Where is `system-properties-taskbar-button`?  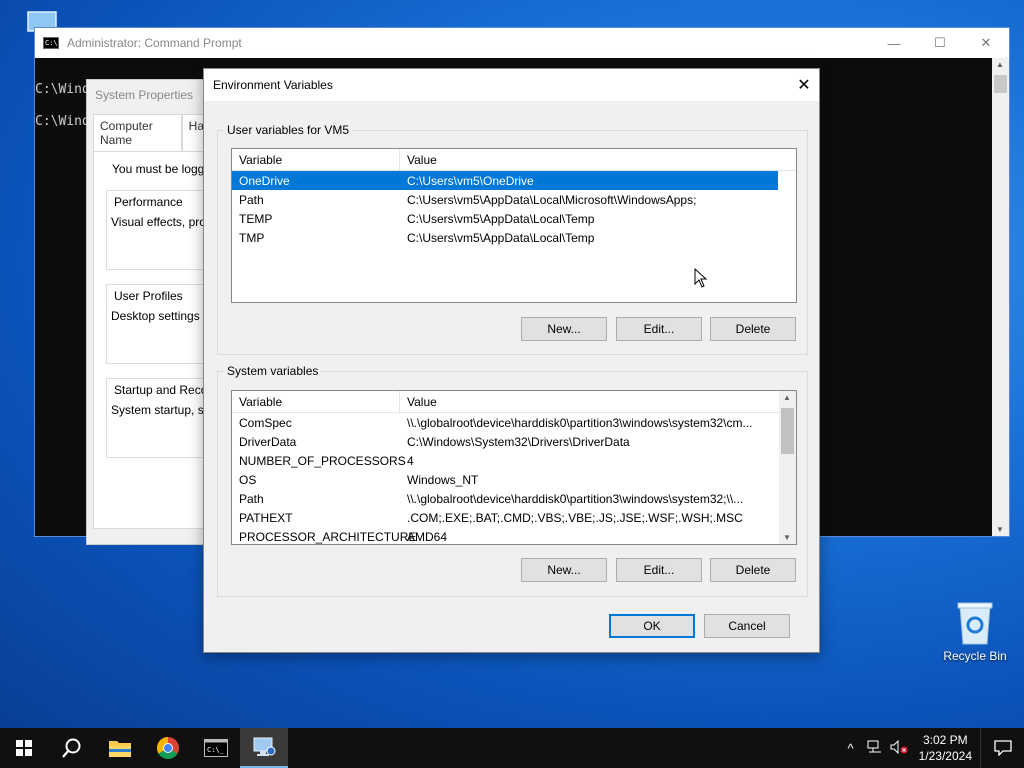
system-properties-taskbar-button is located at coordinates (264, 748).